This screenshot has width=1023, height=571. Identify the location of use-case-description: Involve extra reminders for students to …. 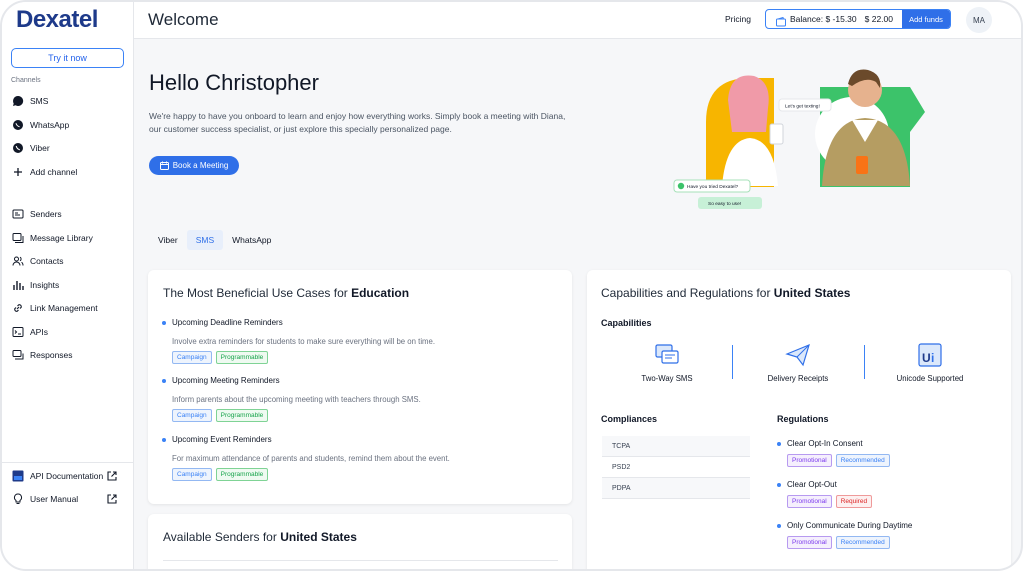
(304, 341).